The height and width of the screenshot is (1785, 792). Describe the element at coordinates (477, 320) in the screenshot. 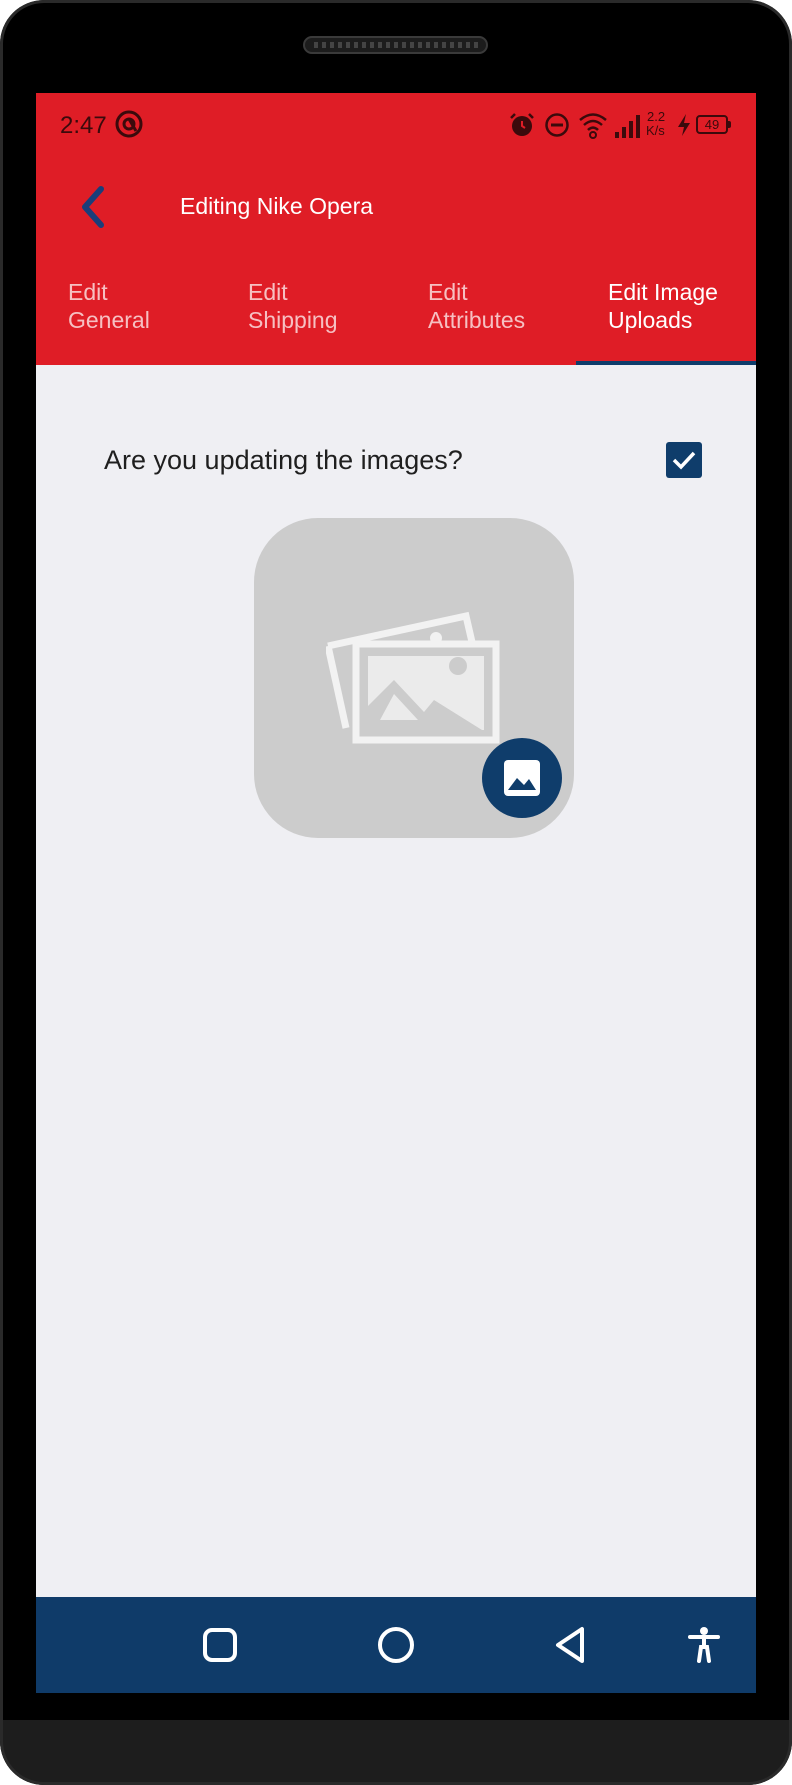

I see `tab-label-line2: Attributes` at that location.